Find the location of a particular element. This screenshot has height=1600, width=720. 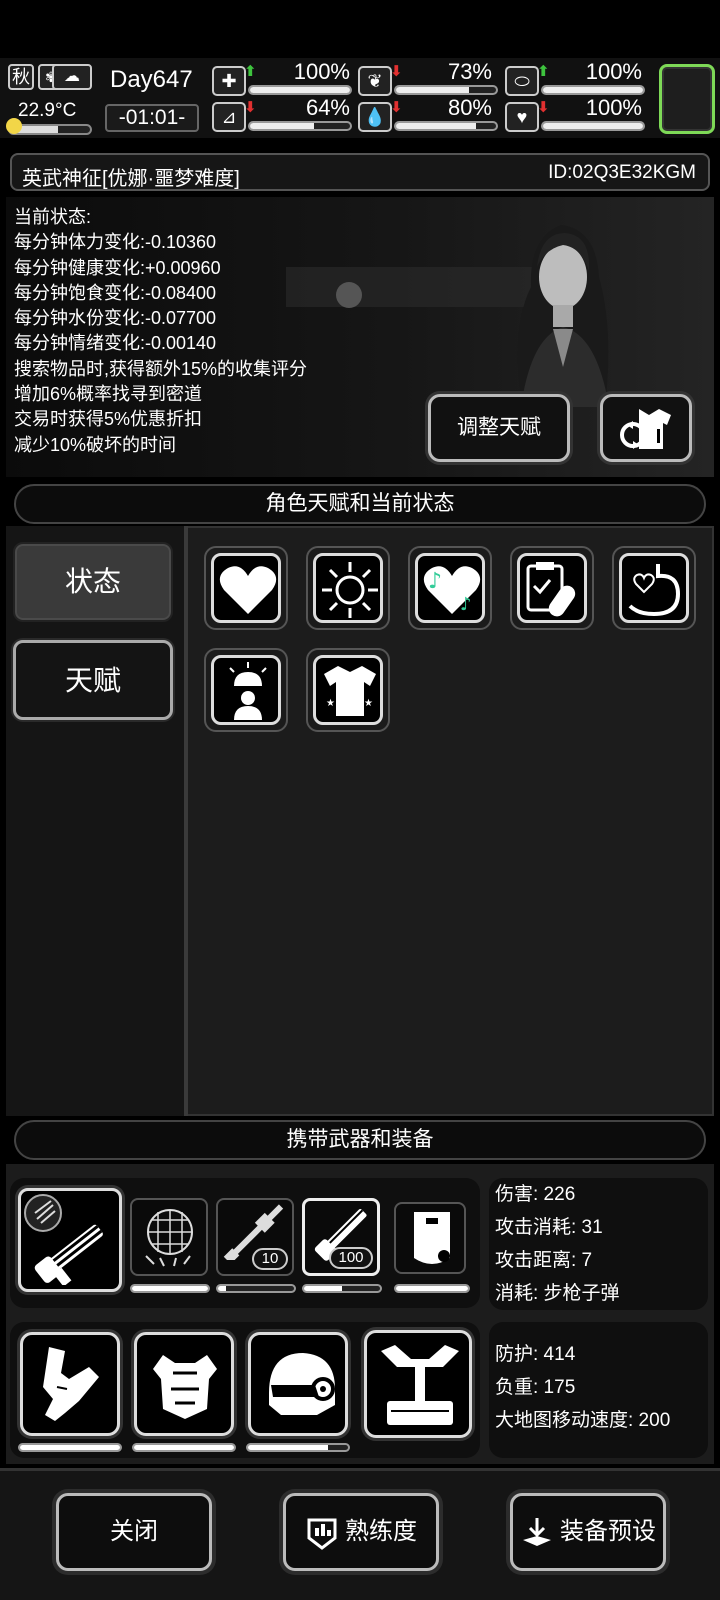

status-line: 每分钟健康变化:+0.00960 is located at coordinates (117, 267).